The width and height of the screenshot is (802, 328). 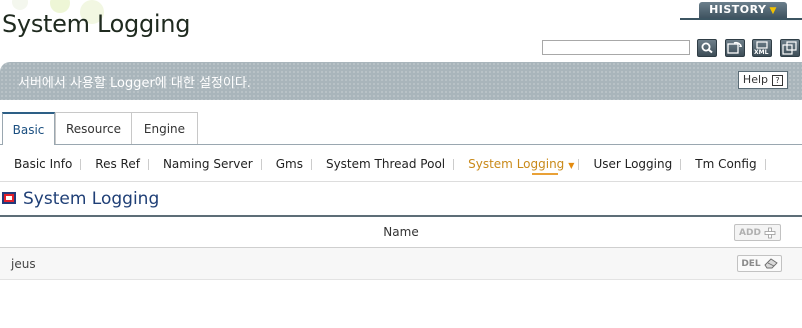 I want to click on plus-icon, so click(x=770, y=232).